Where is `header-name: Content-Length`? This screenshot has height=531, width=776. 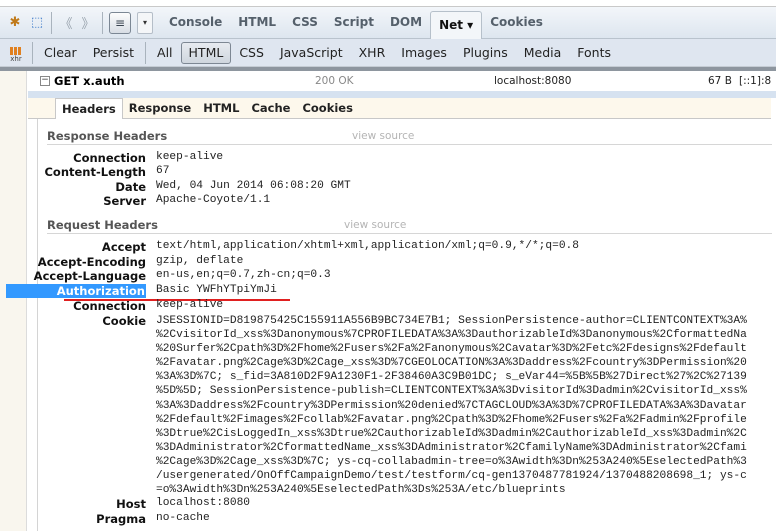 header-name: Content-Length is located at coordinates (95, 172).